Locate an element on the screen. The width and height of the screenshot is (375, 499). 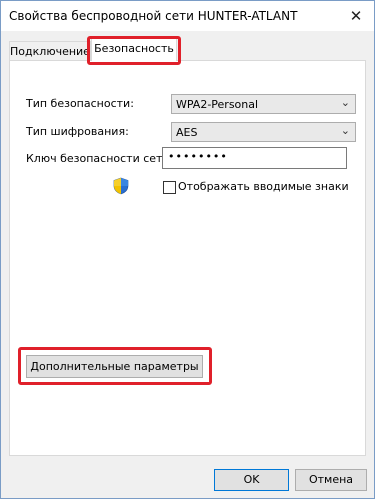
encryption-type-select: AES ⌄ is located at coordinates (263, 132).